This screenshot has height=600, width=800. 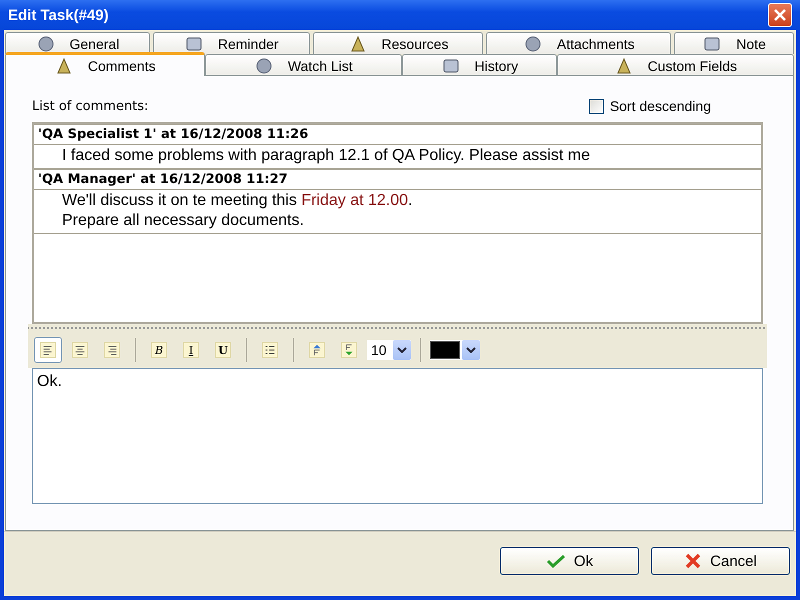 I want to click on format-button: B, so click(x=159, y=350).